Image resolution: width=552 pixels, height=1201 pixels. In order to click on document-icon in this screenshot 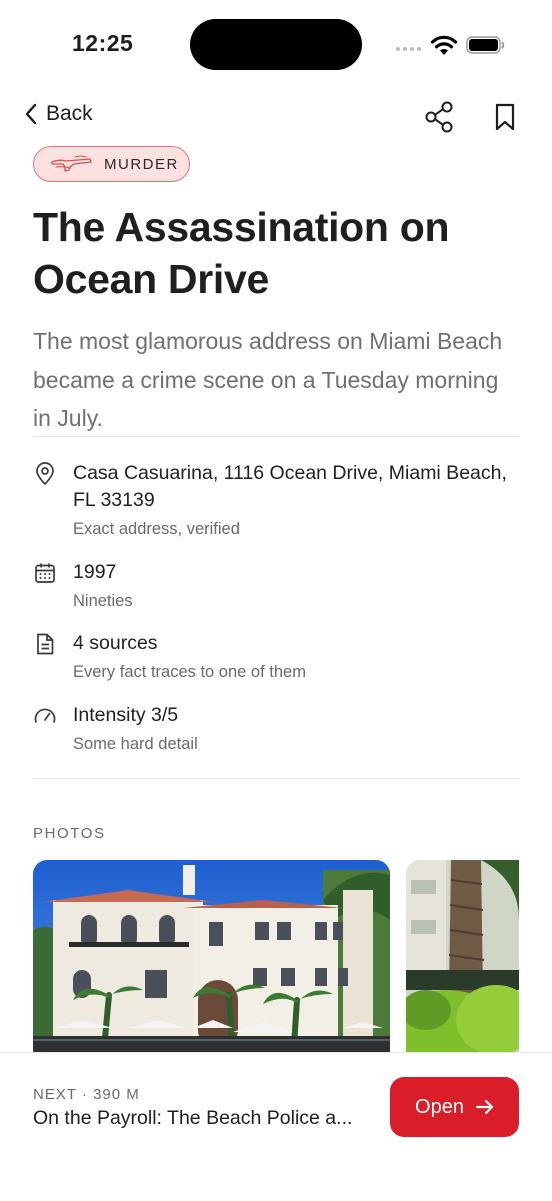, I will do `click(45, 644)`.